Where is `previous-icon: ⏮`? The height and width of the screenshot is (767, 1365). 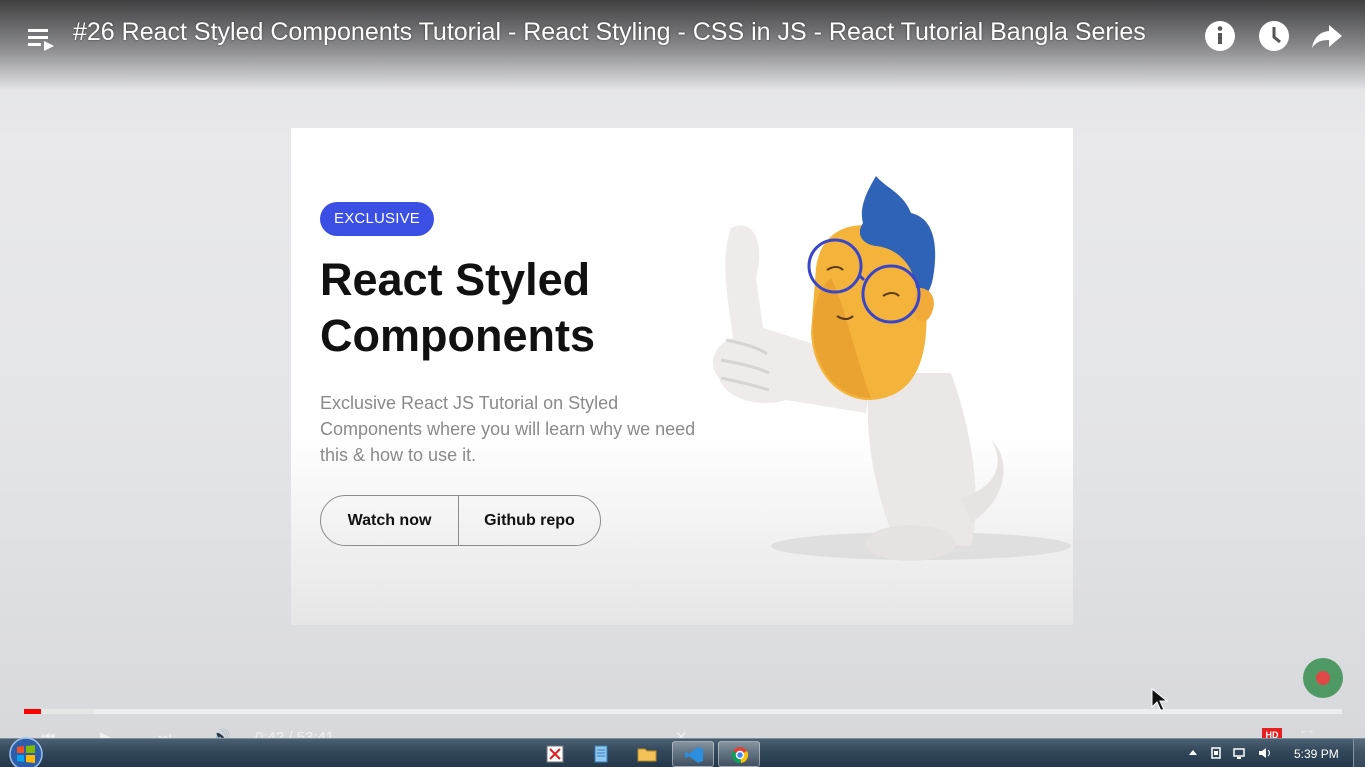
previous-icon: ⏮ is located at coordinates (49, 734).